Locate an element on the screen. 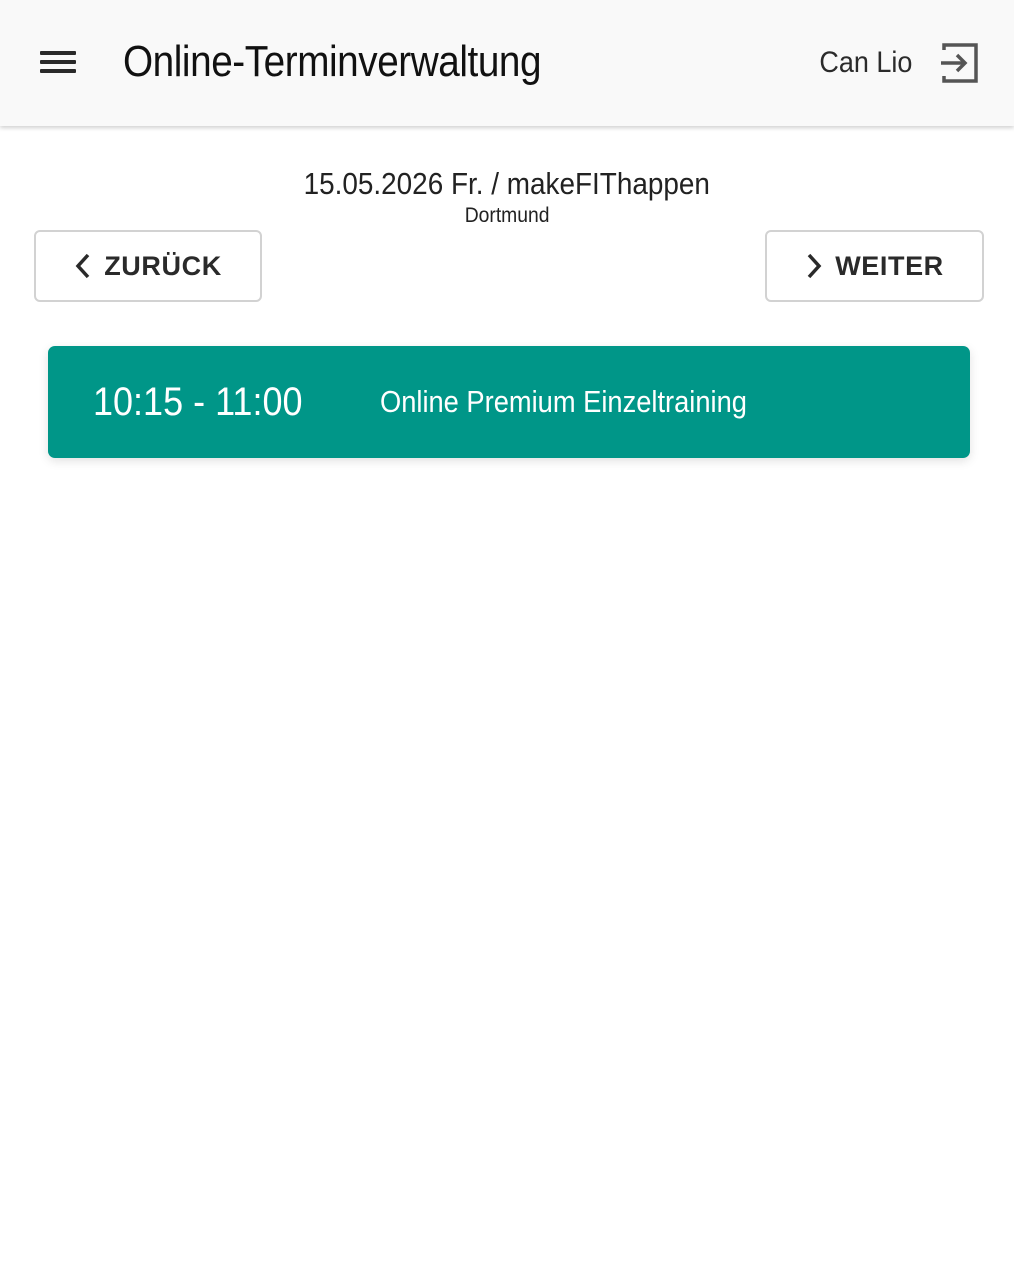 Image resolution: width=1014 pixels, height=1272 pixels. appointment-time: 10:15 - 11:00 is located at coordinates (198, 402).